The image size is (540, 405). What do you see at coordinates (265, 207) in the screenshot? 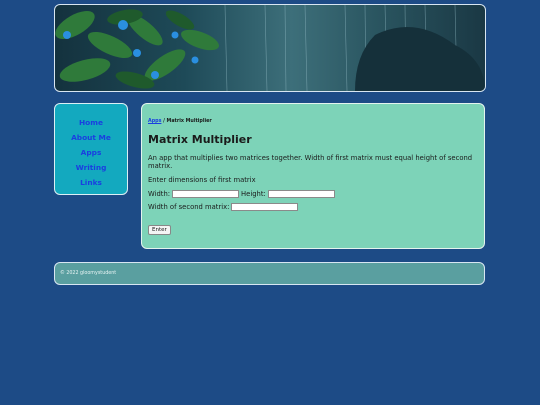
I see `width2-input` at bounding box center [265, 207].